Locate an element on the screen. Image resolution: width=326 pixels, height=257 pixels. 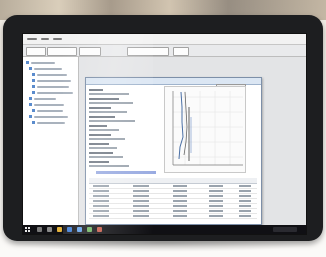
plot-graphic is located at coordinates (207, 128).